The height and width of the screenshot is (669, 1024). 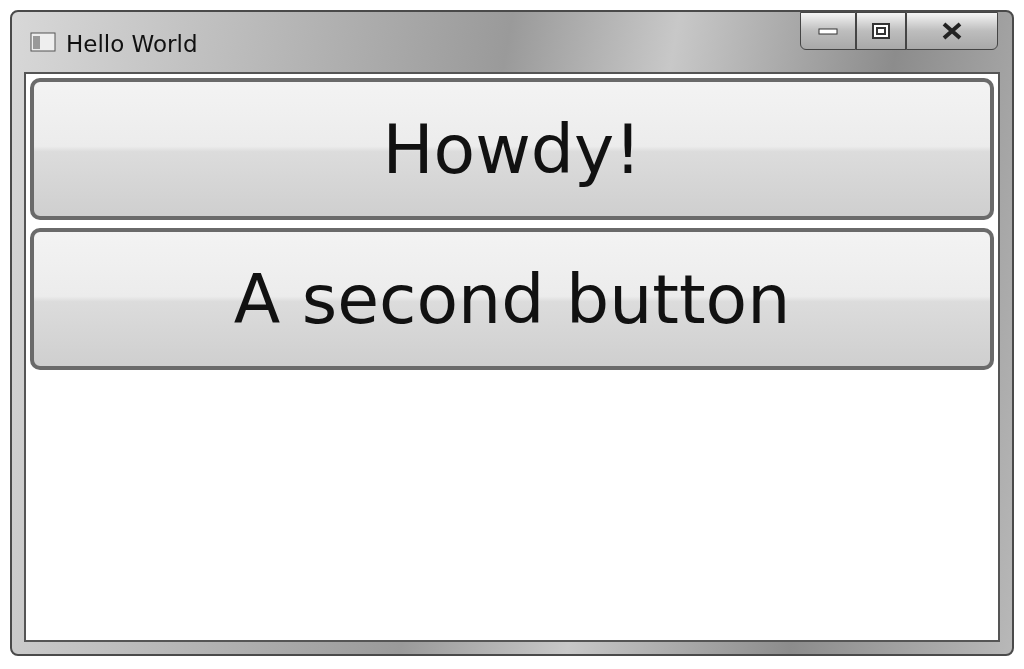 I want to click on maximize-icon, so click(x=881, y=31).